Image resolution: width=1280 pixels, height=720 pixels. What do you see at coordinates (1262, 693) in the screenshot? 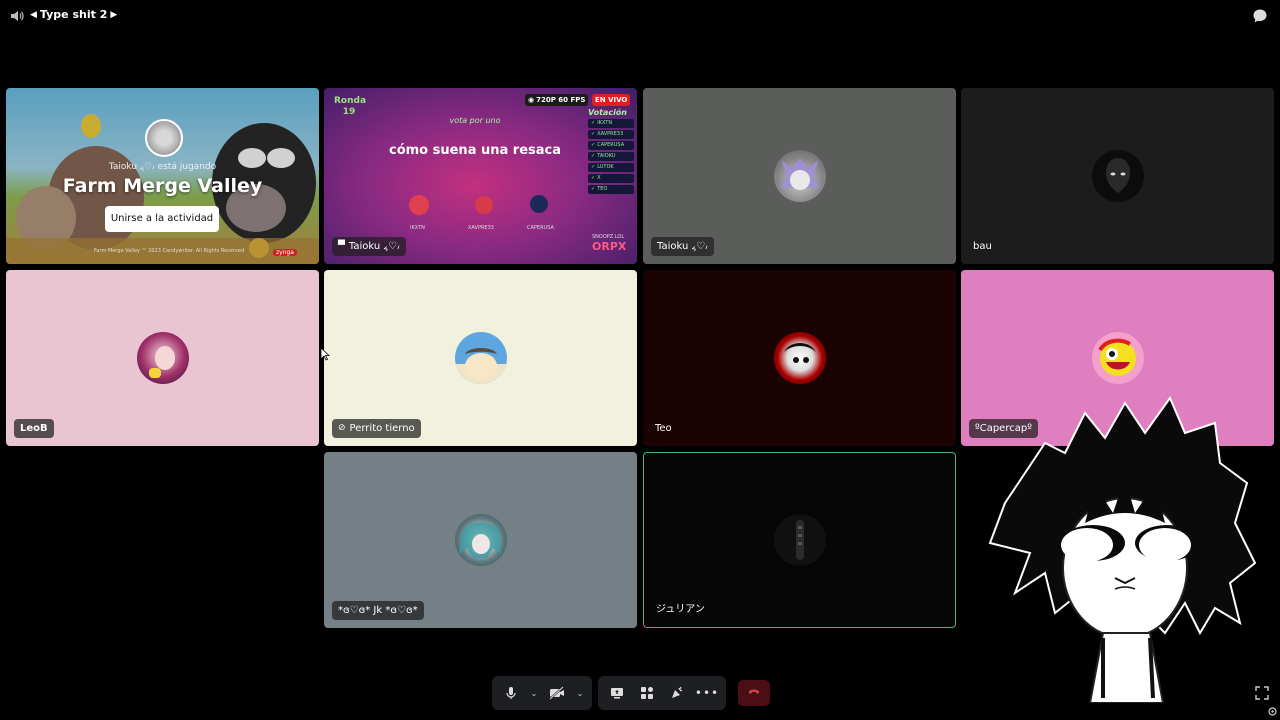
I see `fullscreen-icon` at bounding box center [1262, 693].